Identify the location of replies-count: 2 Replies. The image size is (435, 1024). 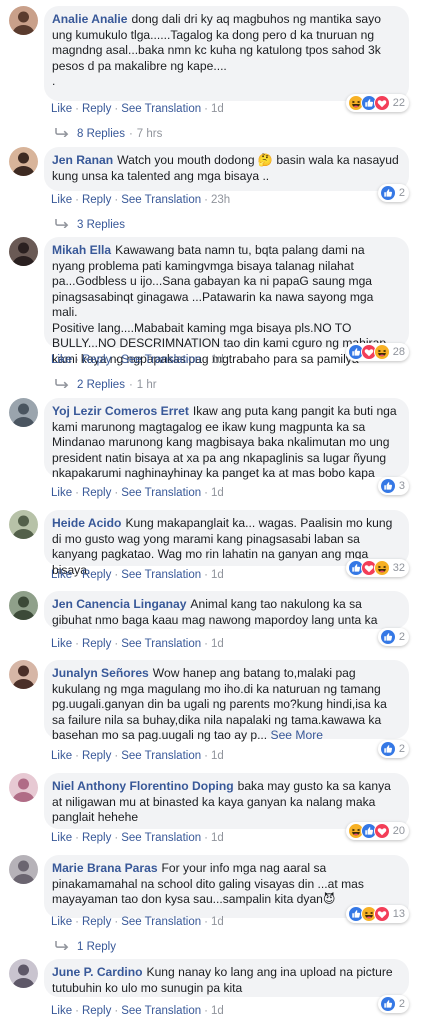
(101, 385).